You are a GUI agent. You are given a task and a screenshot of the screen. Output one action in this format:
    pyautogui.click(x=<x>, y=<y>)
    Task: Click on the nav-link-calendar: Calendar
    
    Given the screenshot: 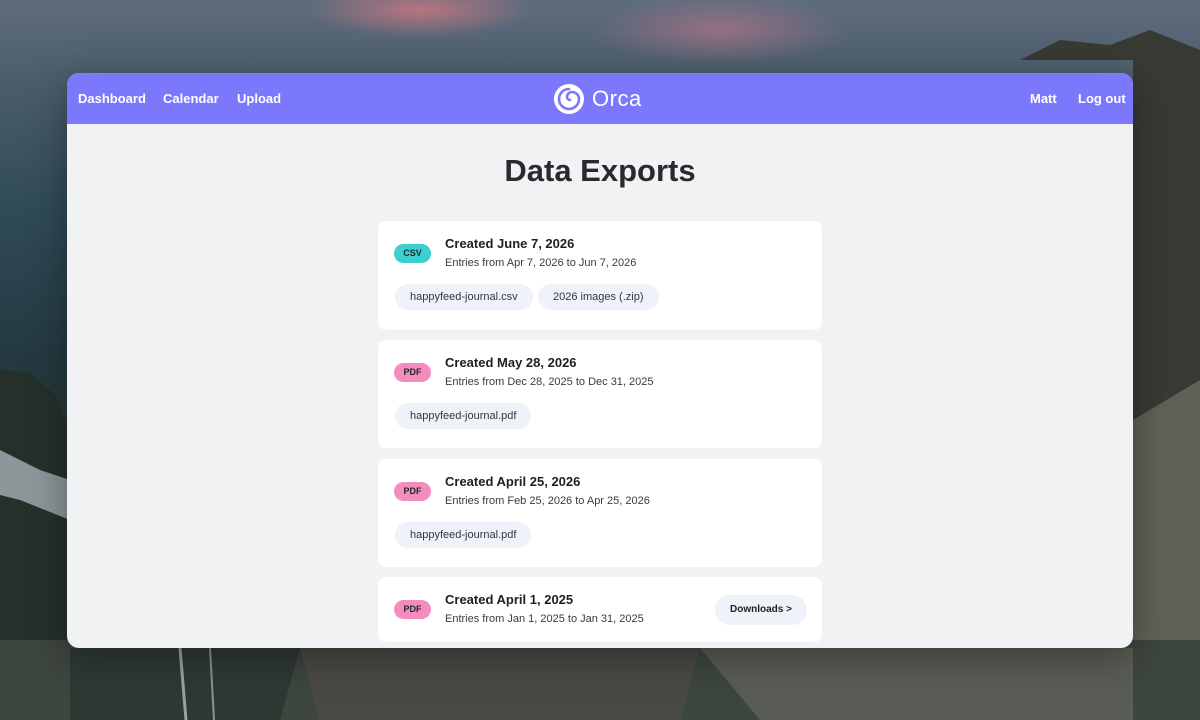 What is the action you would take?
    pyautogui.click(x=191, y=98)
    